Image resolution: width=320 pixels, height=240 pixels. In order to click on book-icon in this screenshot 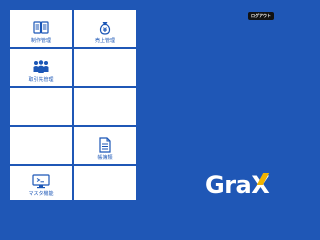, I will do `click(41, 27)`.